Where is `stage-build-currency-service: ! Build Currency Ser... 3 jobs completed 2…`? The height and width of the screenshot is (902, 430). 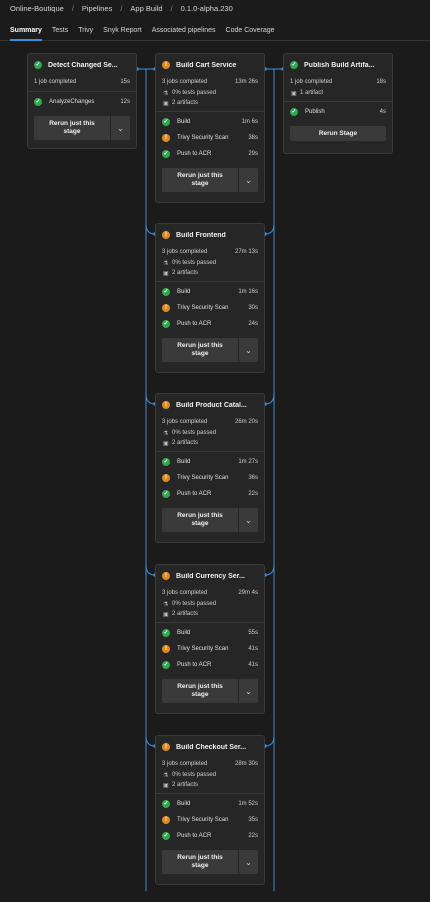
stage-build-currency-service: ! Build Currency Ser... 3 jobs completed 2… is located at coordinates (210, 639).